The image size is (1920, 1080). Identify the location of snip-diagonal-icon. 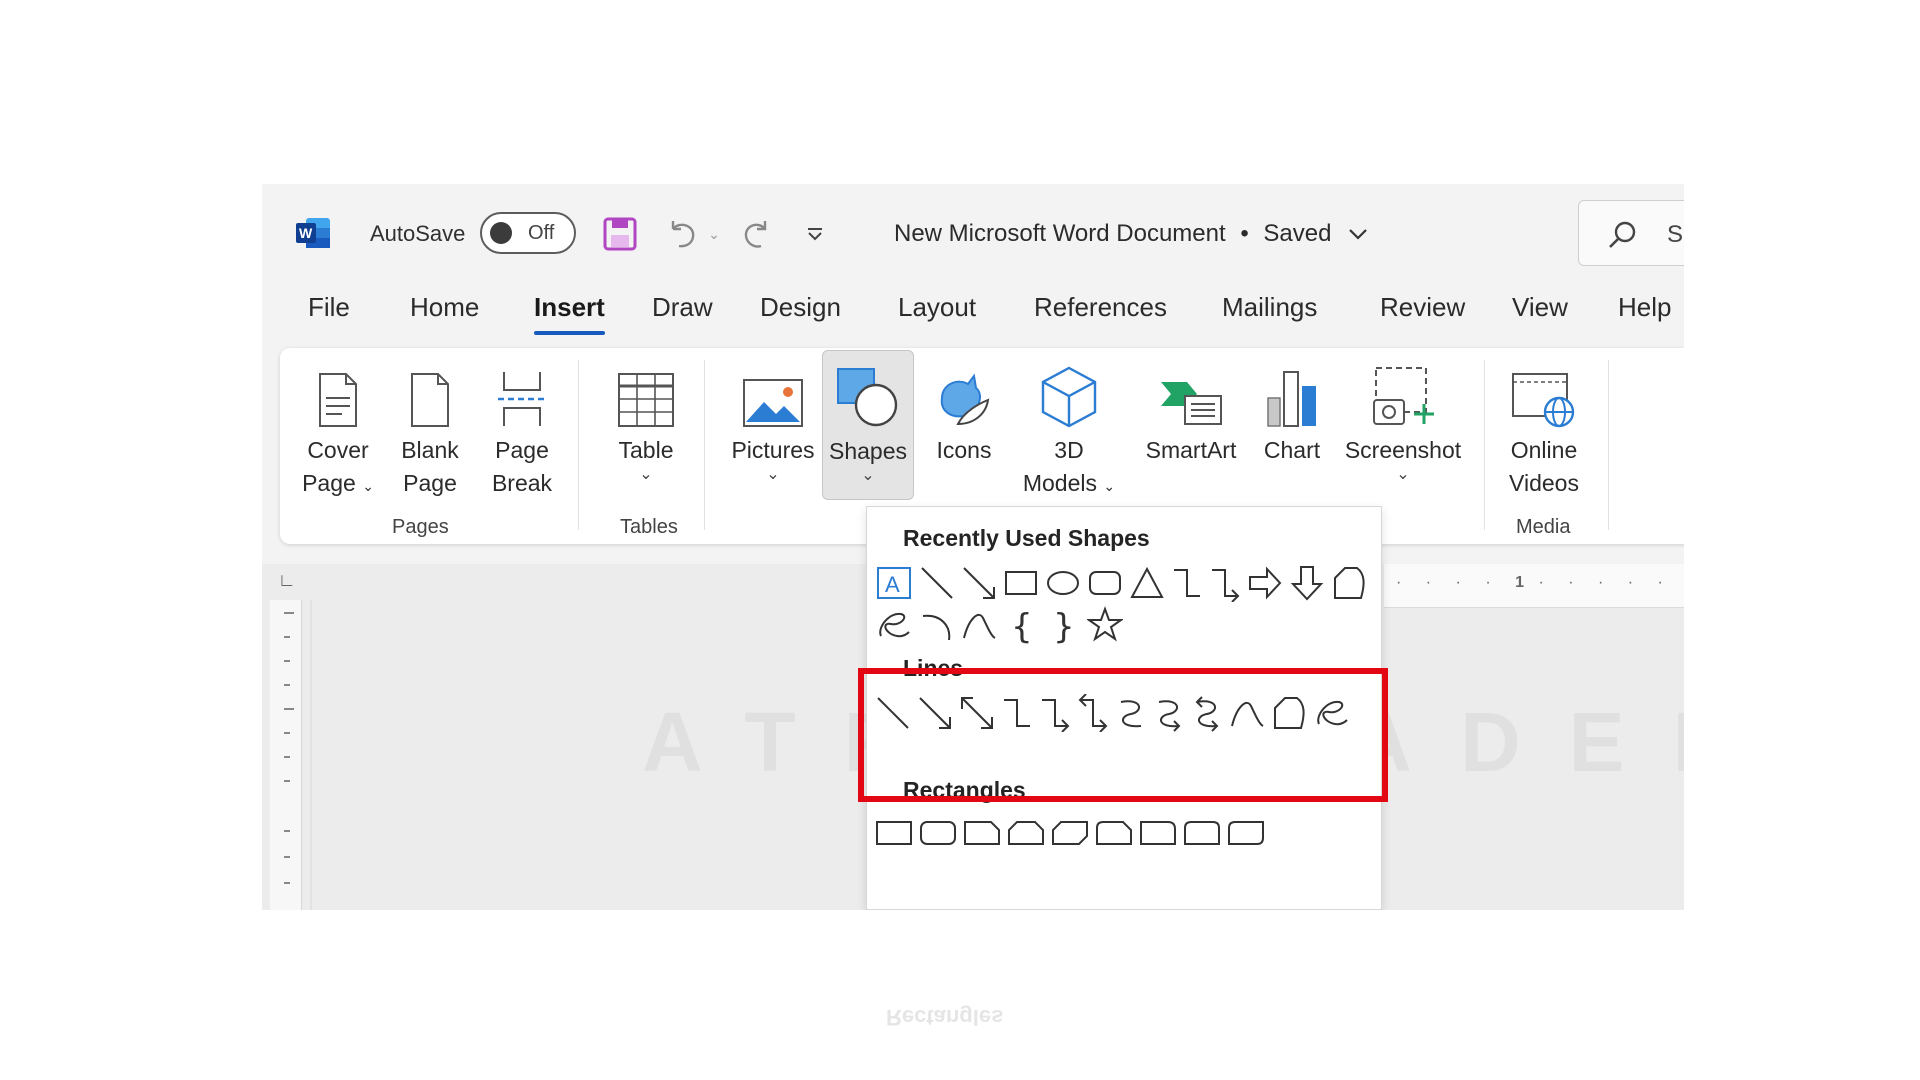
(1070, 833).